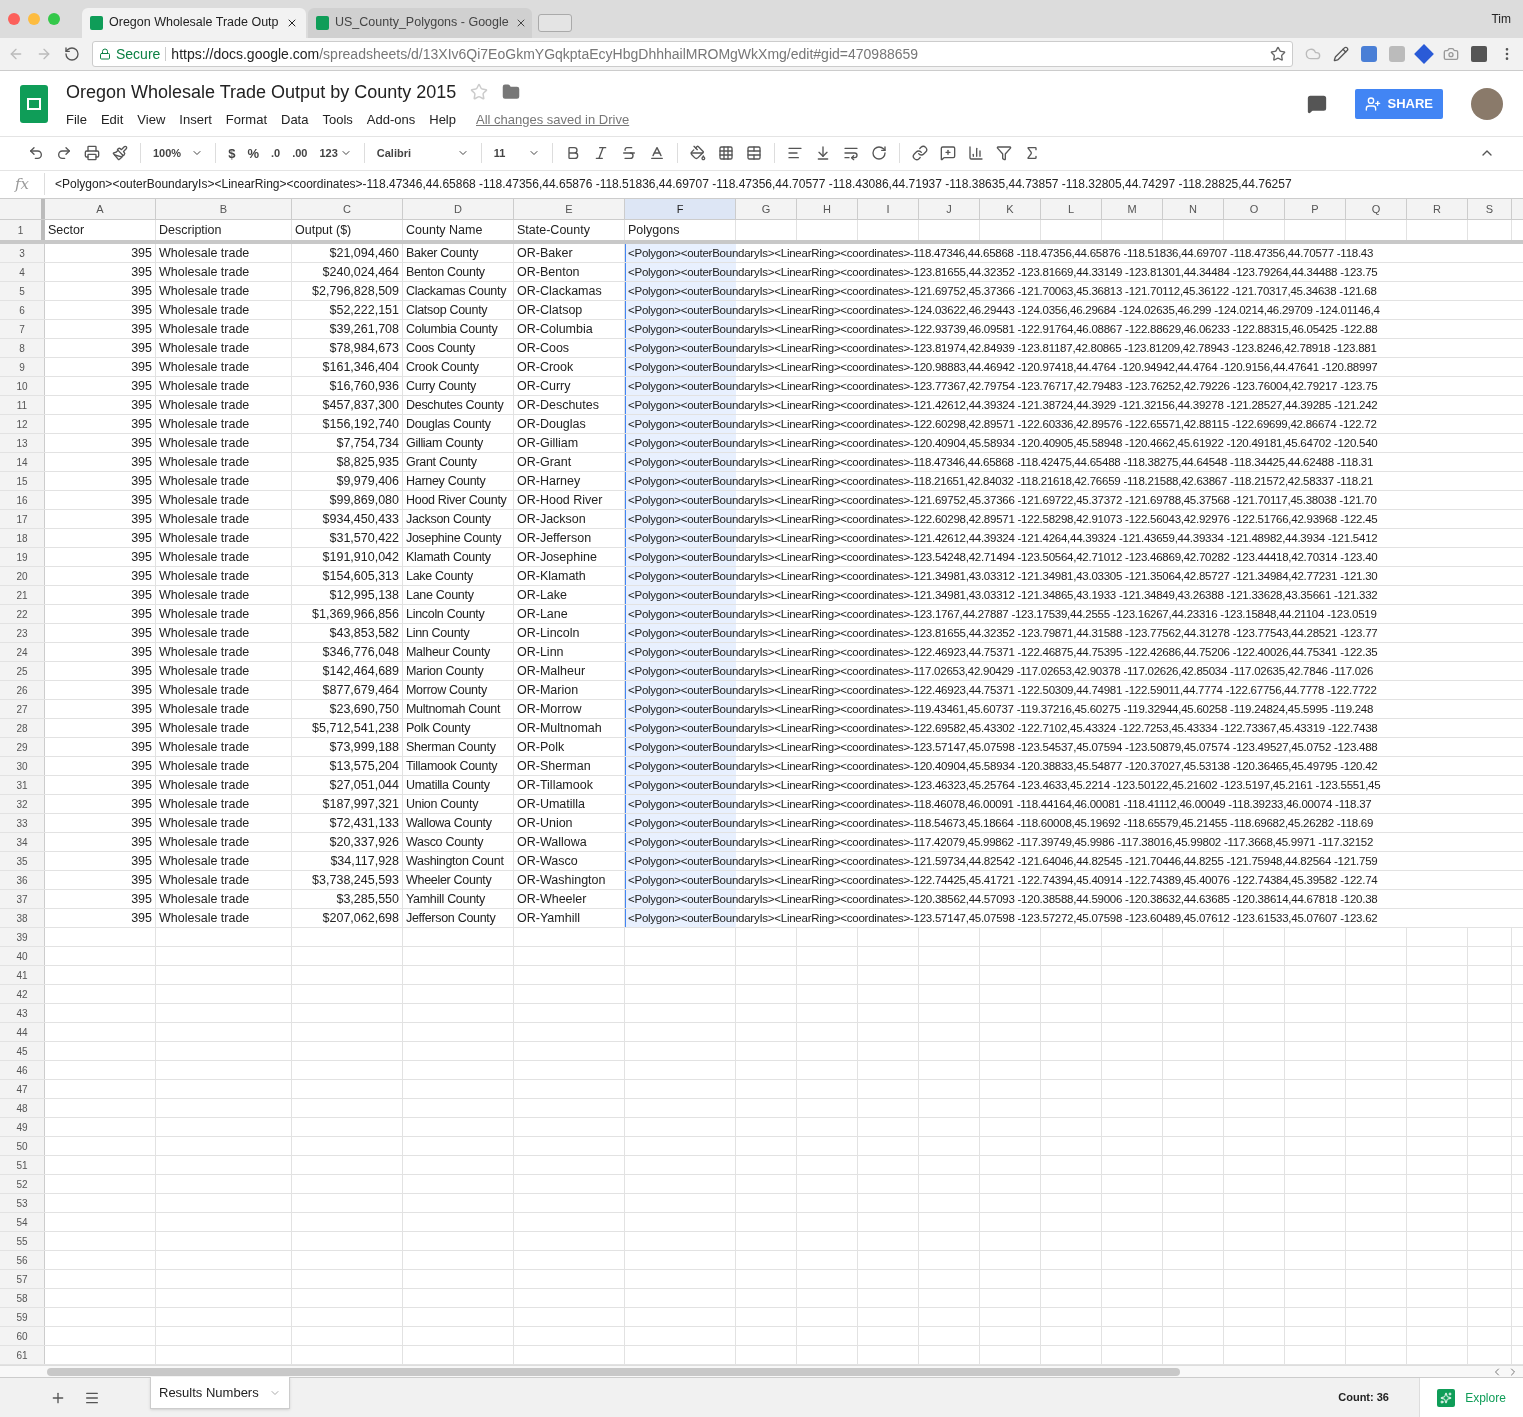  I want to click on row-number: 40, so click(22, 956).